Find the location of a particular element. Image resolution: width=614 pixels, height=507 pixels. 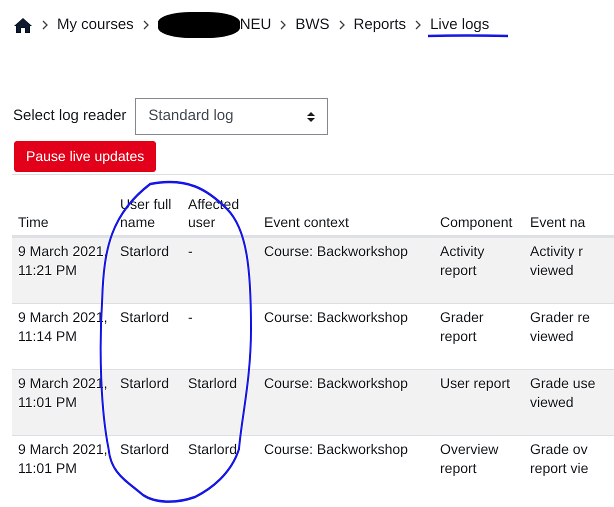

breadcrumb-link: BWS is located at coordinates (312, 25).